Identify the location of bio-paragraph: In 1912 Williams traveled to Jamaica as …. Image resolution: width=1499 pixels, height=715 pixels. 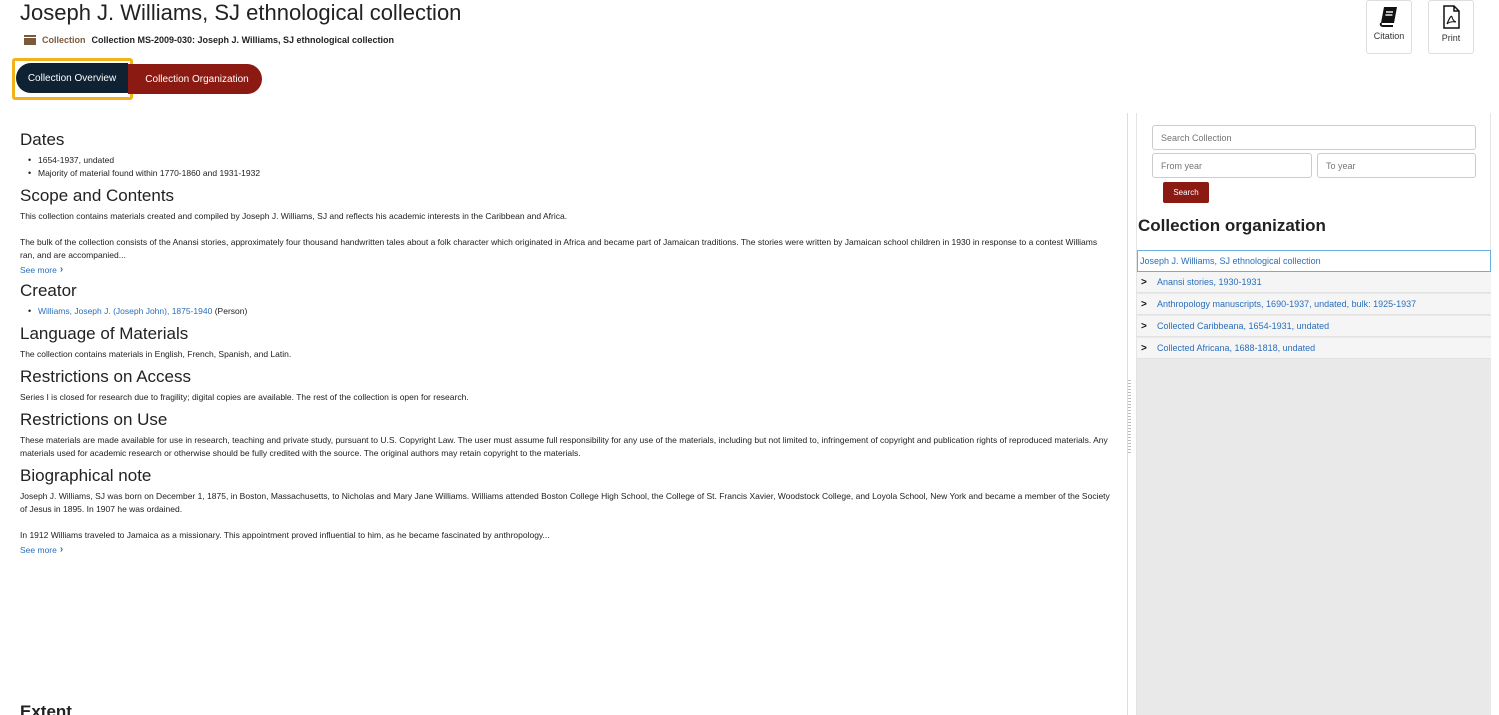
(285, 535).